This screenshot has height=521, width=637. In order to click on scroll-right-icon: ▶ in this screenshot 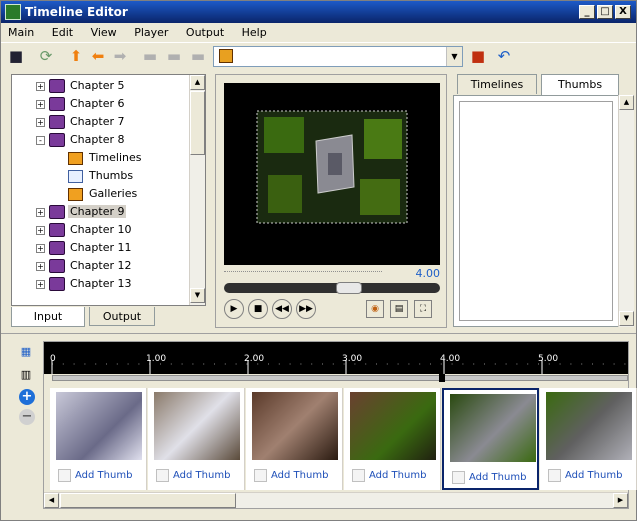, I will do `click(620, 500)`.